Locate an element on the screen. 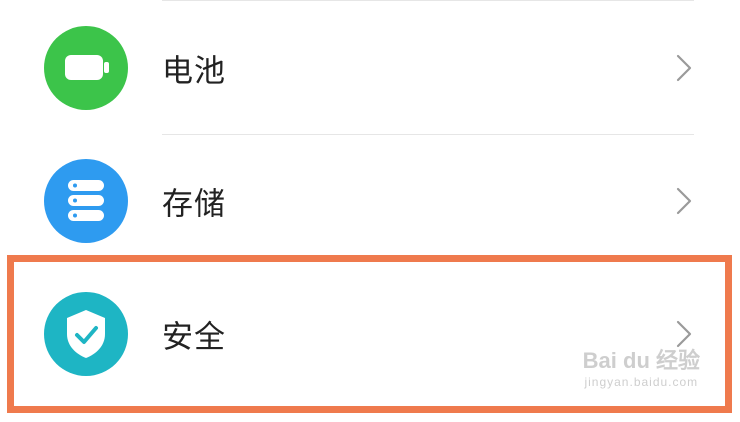 This screenshot has height=422, width=740. watermark-main: Bai du 经验 is located at coordinates (641, 360).